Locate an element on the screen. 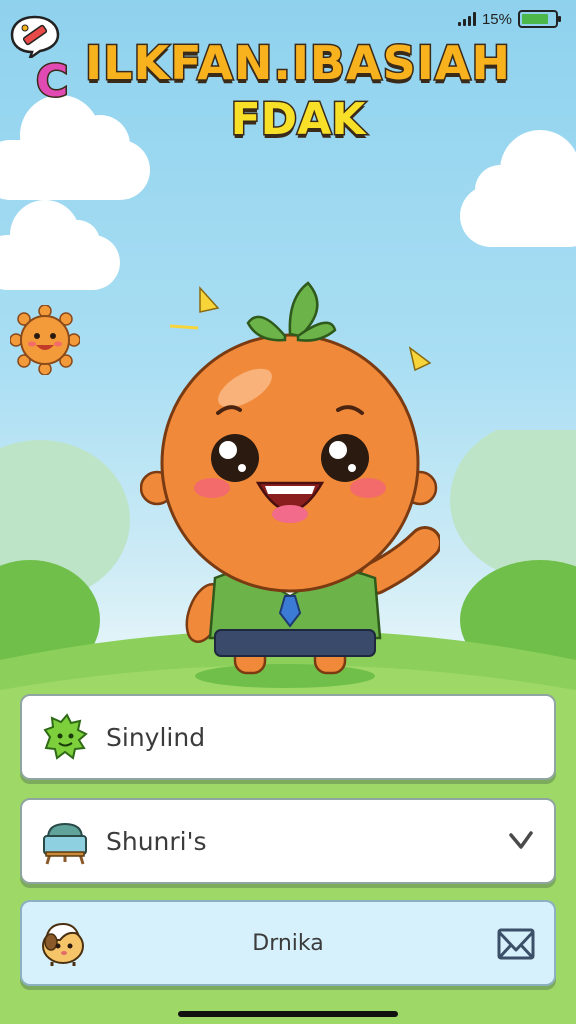 The height and width of the screenshot is (1024, 576). signal-icon is located at coordinates (466, 19).